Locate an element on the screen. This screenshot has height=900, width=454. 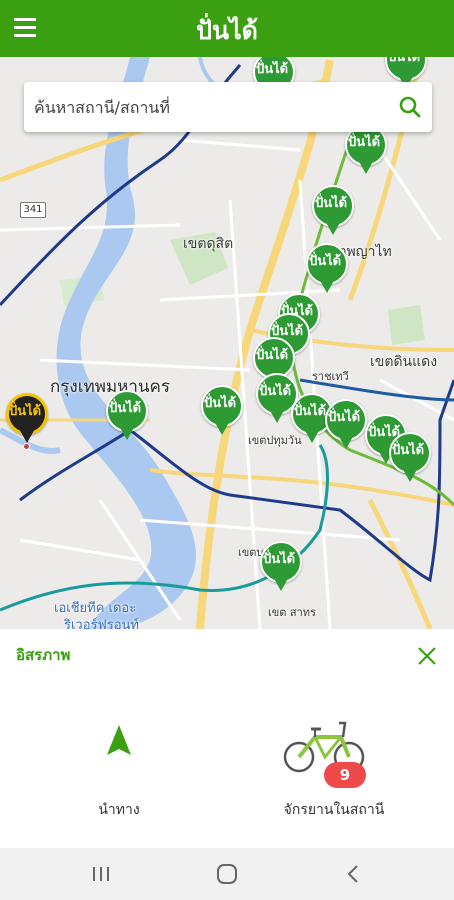
location-dot is located at coordinates (26, 446).